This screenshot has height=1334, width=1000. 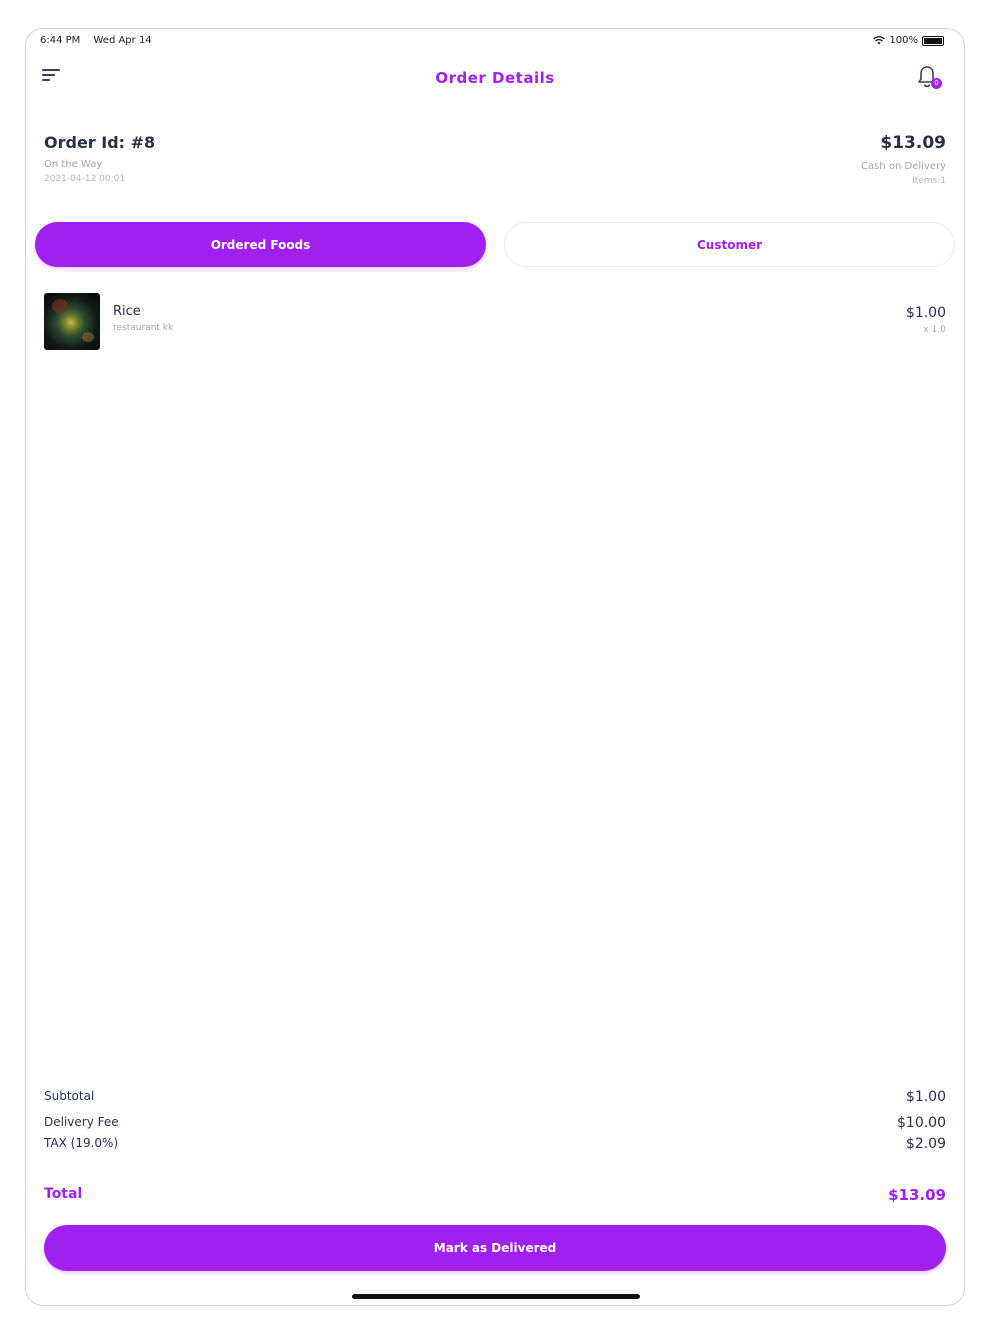 I want to click on status-right: 100%, so click(x=908, y=40).